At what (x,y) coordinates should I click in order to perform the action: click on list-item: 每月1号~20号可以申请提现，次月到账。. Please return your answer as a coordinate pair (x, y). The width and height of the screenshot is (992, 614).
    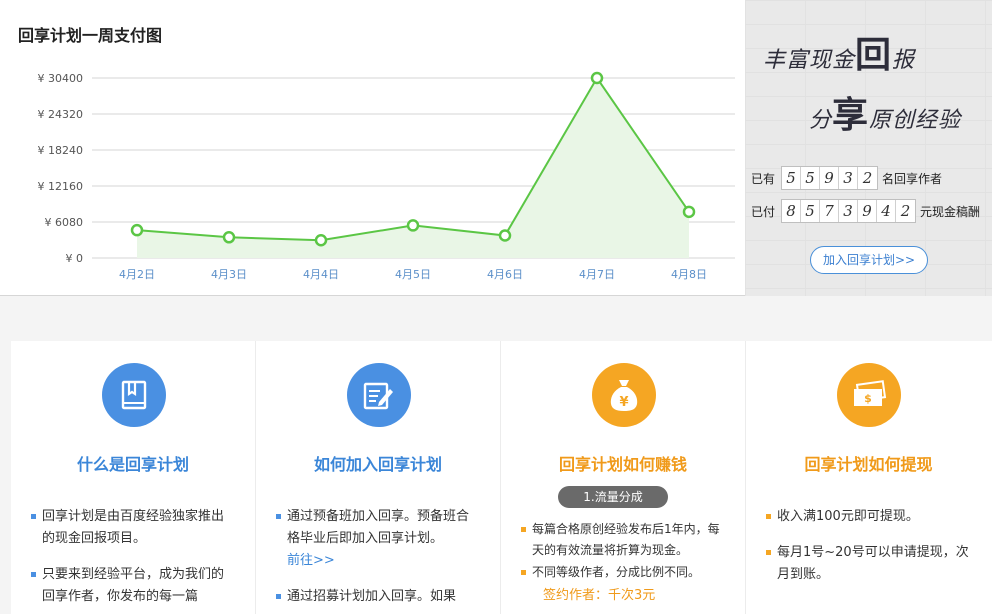
    Looking at the image, I should click on (866, 564).